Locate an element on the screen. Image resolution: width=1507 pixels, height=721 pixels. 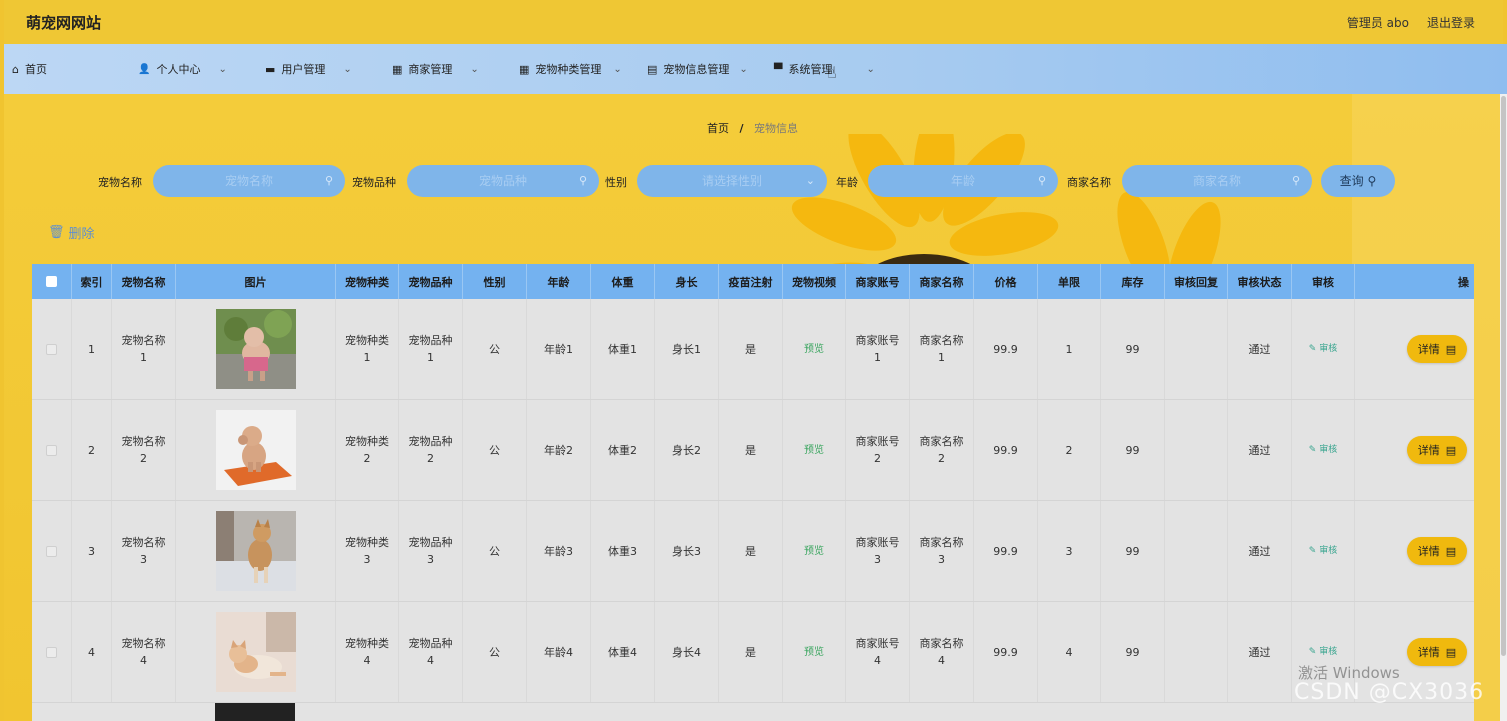
nav-label-merchant-management: 商家管理 is located at coordinates (430, 69).